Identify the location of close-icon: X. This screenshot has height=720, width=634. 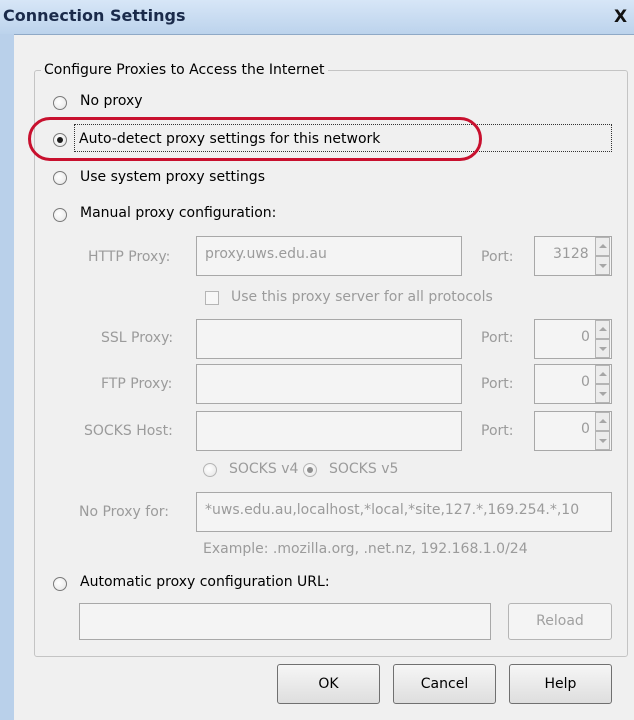
(624, 17).